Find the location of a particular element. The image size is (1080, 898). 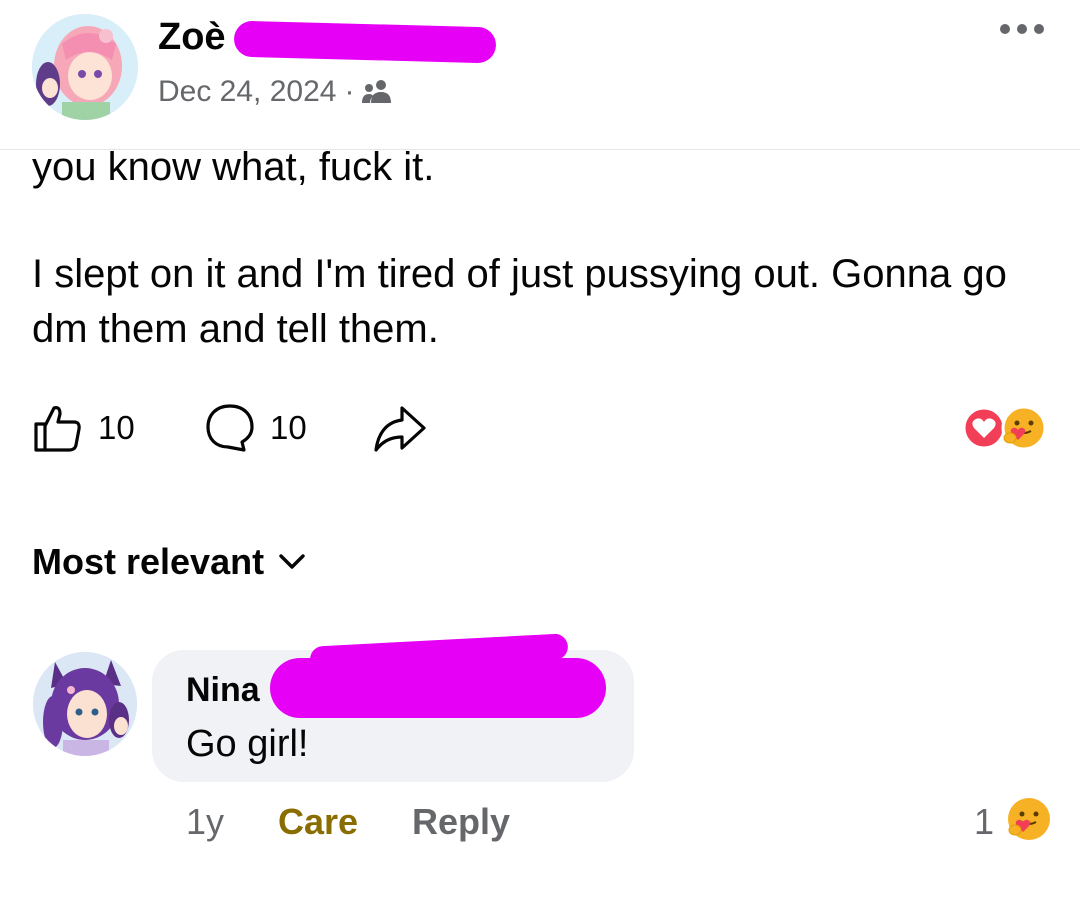

post-author-name: Zoè is located at coordinates (192, 37).